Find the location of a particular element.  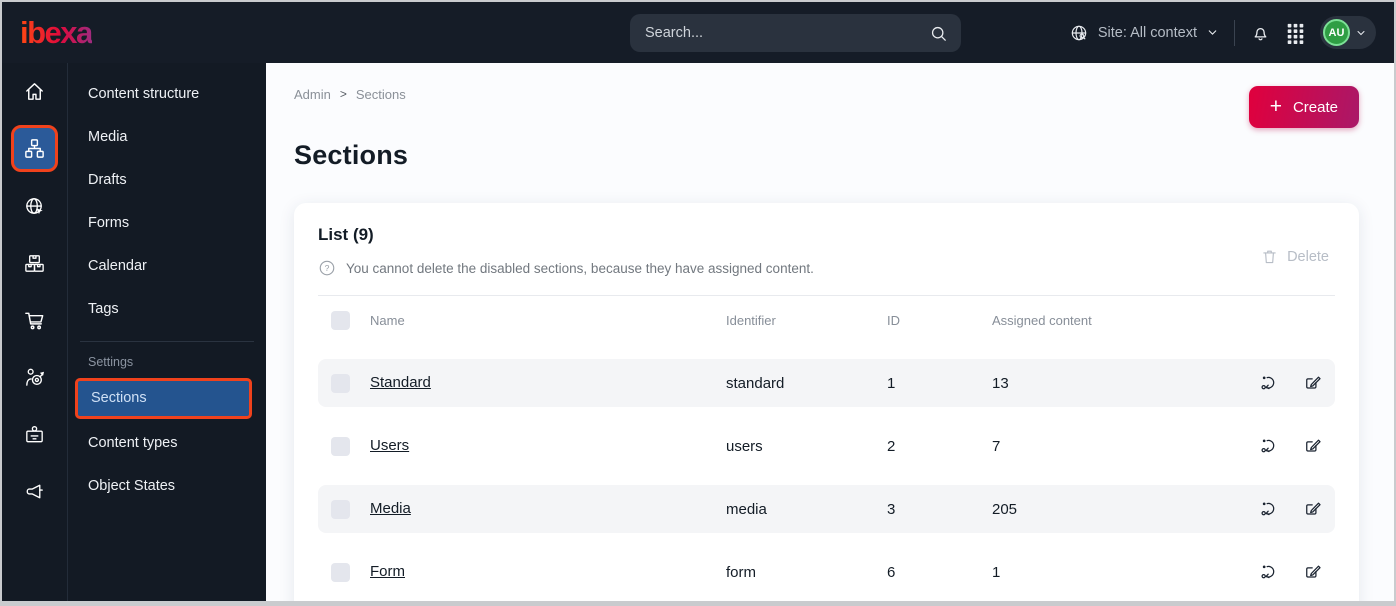

topbar-divider is located at coordinates (1234, 32).